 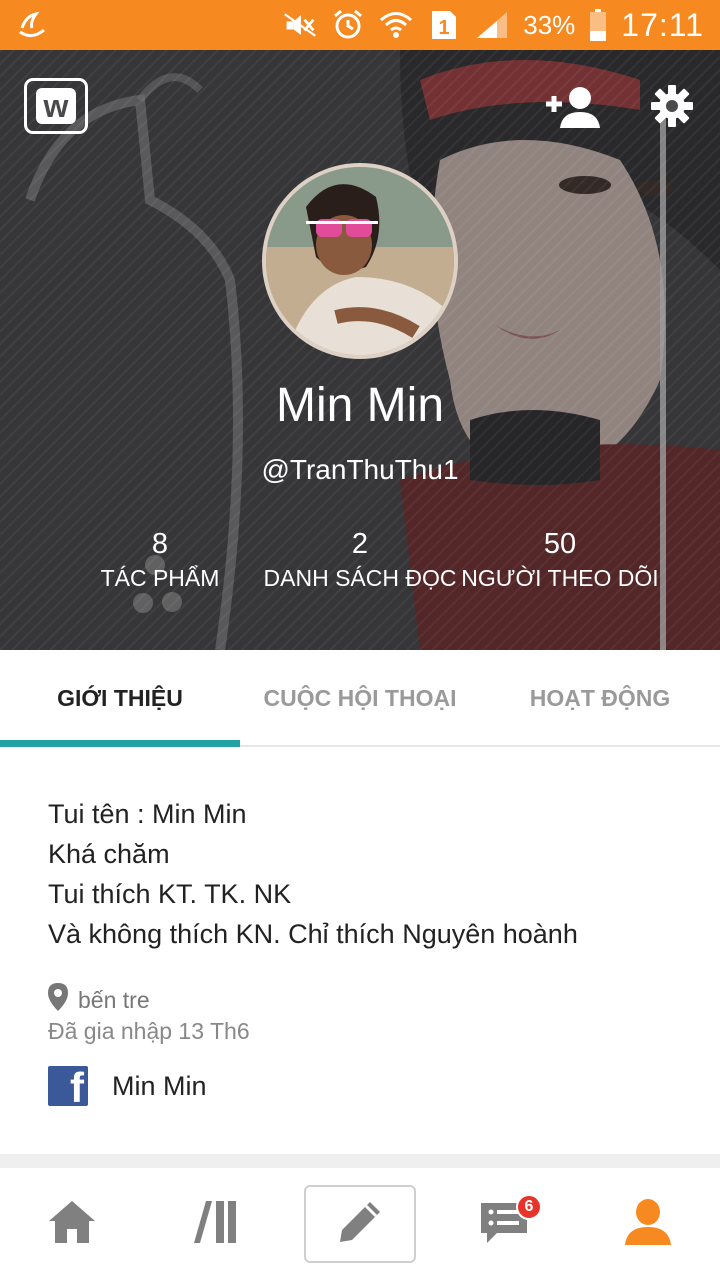 What do you see at coordinates (360, 578) in the screenshot?
I see `stat-reading-lists-label: DANH SÁCH ĐỌC` at bounding box center [360, 578].